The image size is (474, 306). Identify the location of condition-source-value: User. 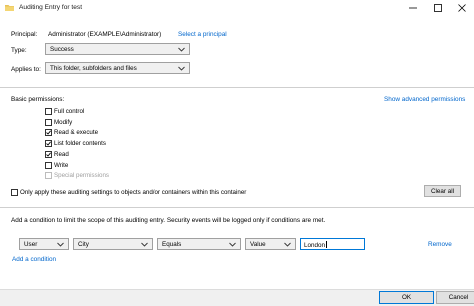
(31, 244).